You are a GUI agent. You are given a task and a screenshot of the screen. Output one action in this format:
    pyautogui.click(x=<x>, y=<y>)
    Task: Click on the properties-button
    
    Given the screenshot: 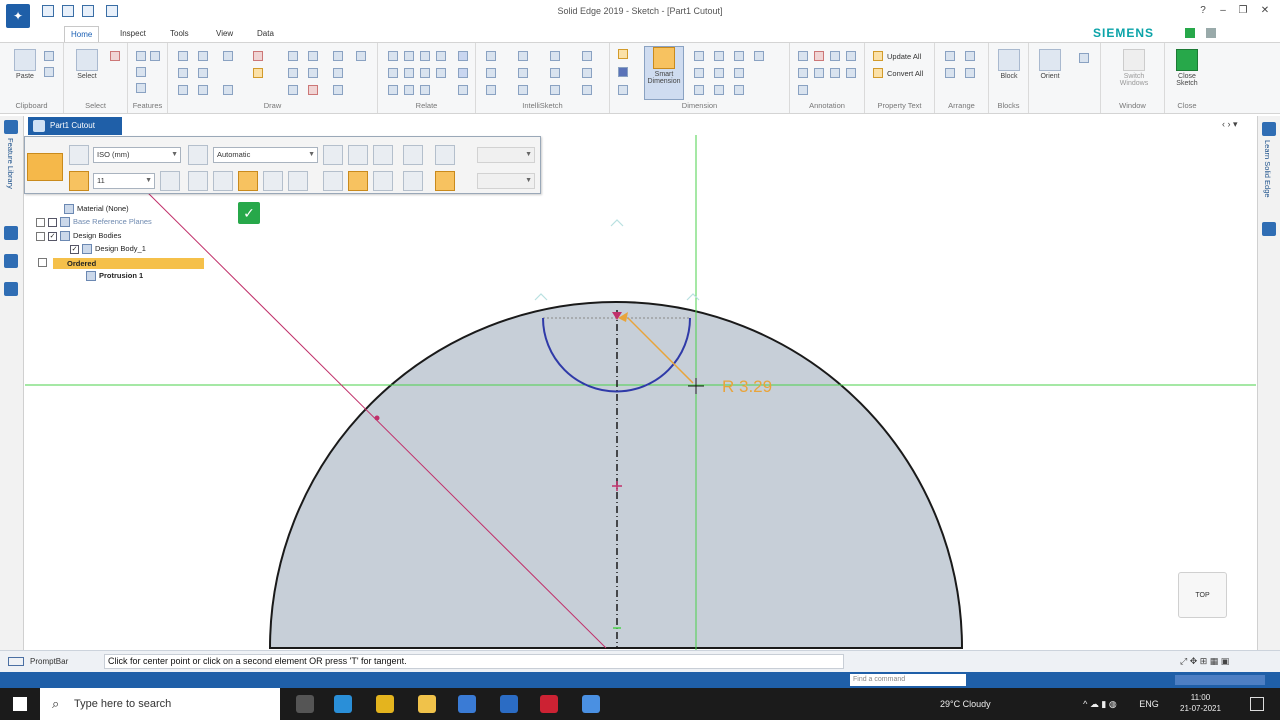 What is the action you would take?
    pyautogui.click(x=79, y=181)
    